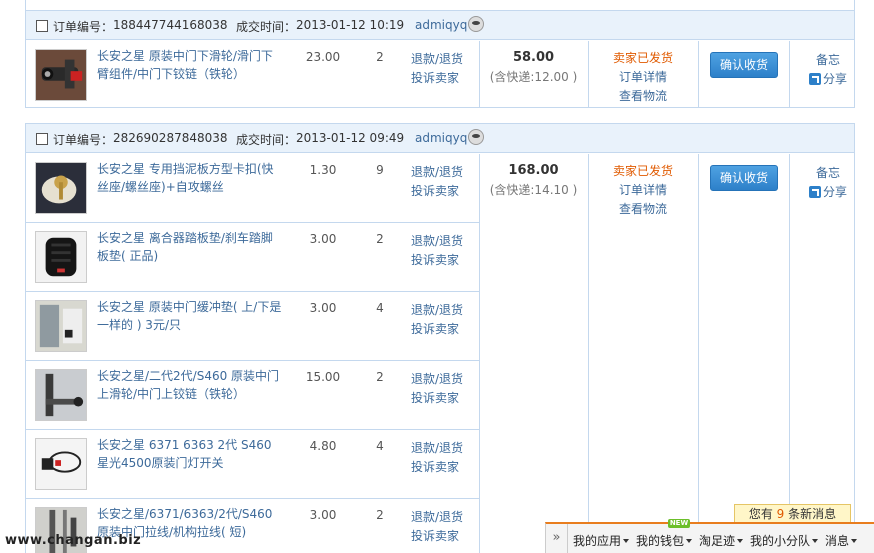  I want to click on toolbar-my-team: 我的小分队, so click(784, 540).